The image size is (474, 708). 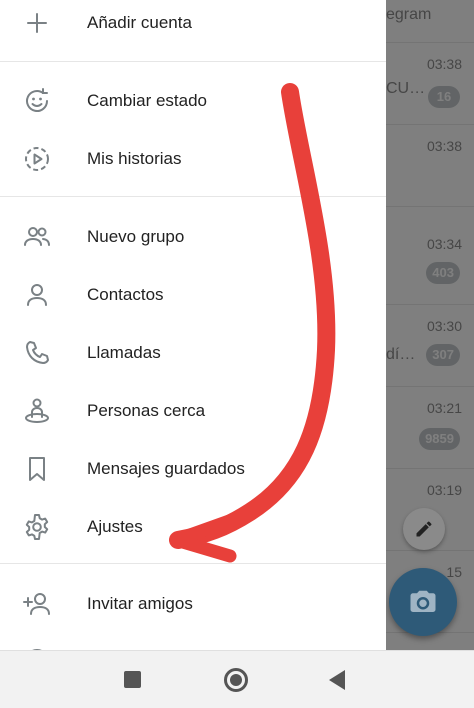 I want to click on menu-item-partial, so click(x=193, y=641).